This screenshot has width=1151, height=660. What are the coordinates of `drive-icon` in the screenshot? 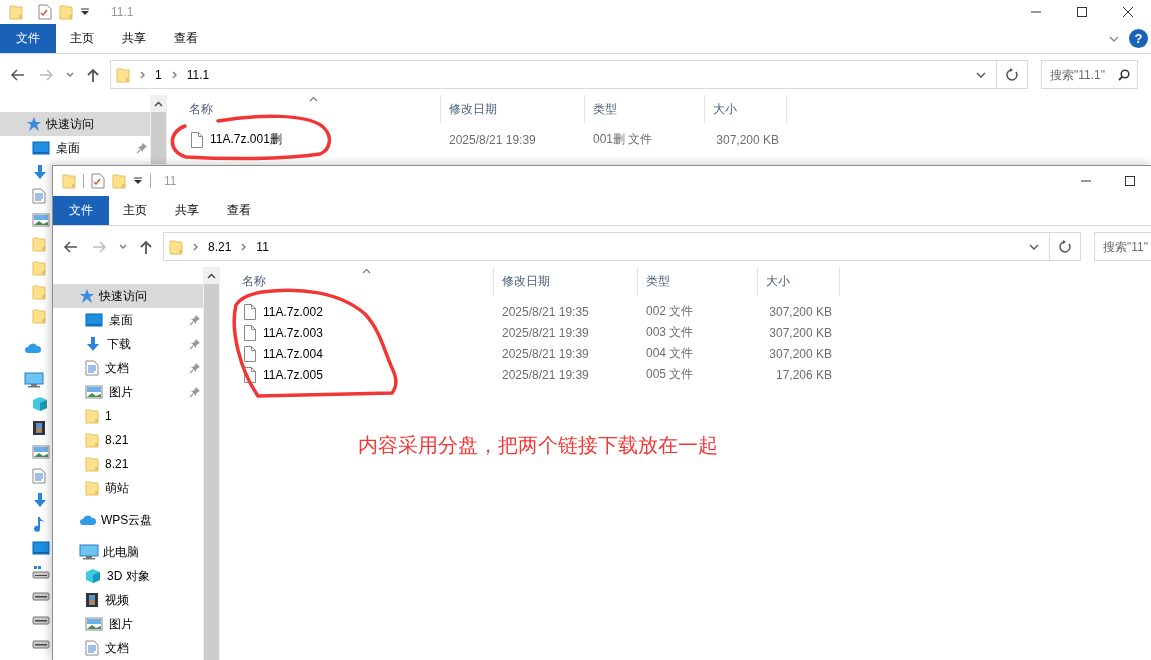 It's located at (41, 620).